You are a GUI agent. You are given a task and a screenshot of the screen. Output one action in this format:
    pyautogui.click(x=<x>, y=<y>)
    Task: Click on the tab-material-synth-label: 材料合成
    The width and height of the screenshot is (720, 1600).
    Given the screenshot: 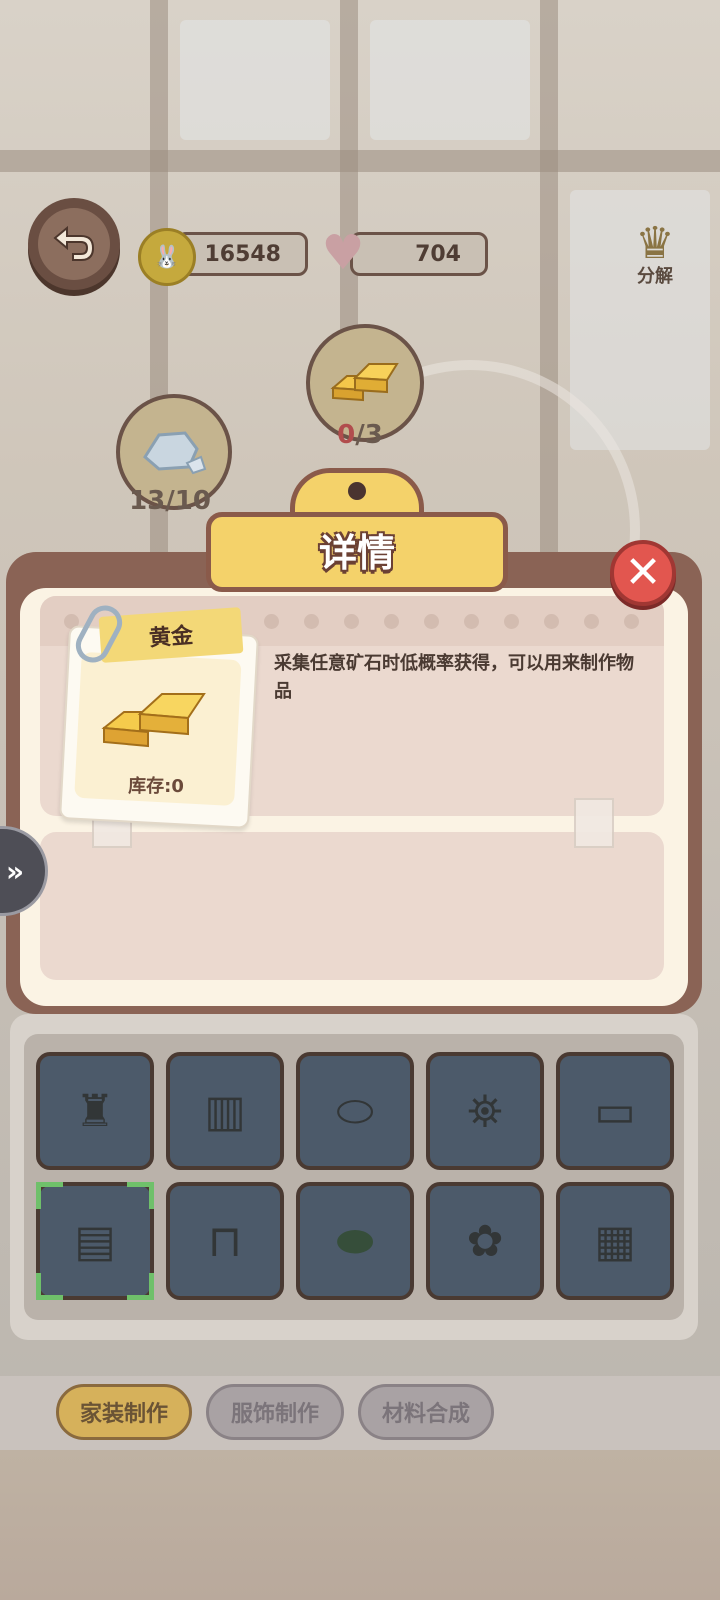 What is the action you would take?
    pyautogui.click(x=425, y=1414)
    